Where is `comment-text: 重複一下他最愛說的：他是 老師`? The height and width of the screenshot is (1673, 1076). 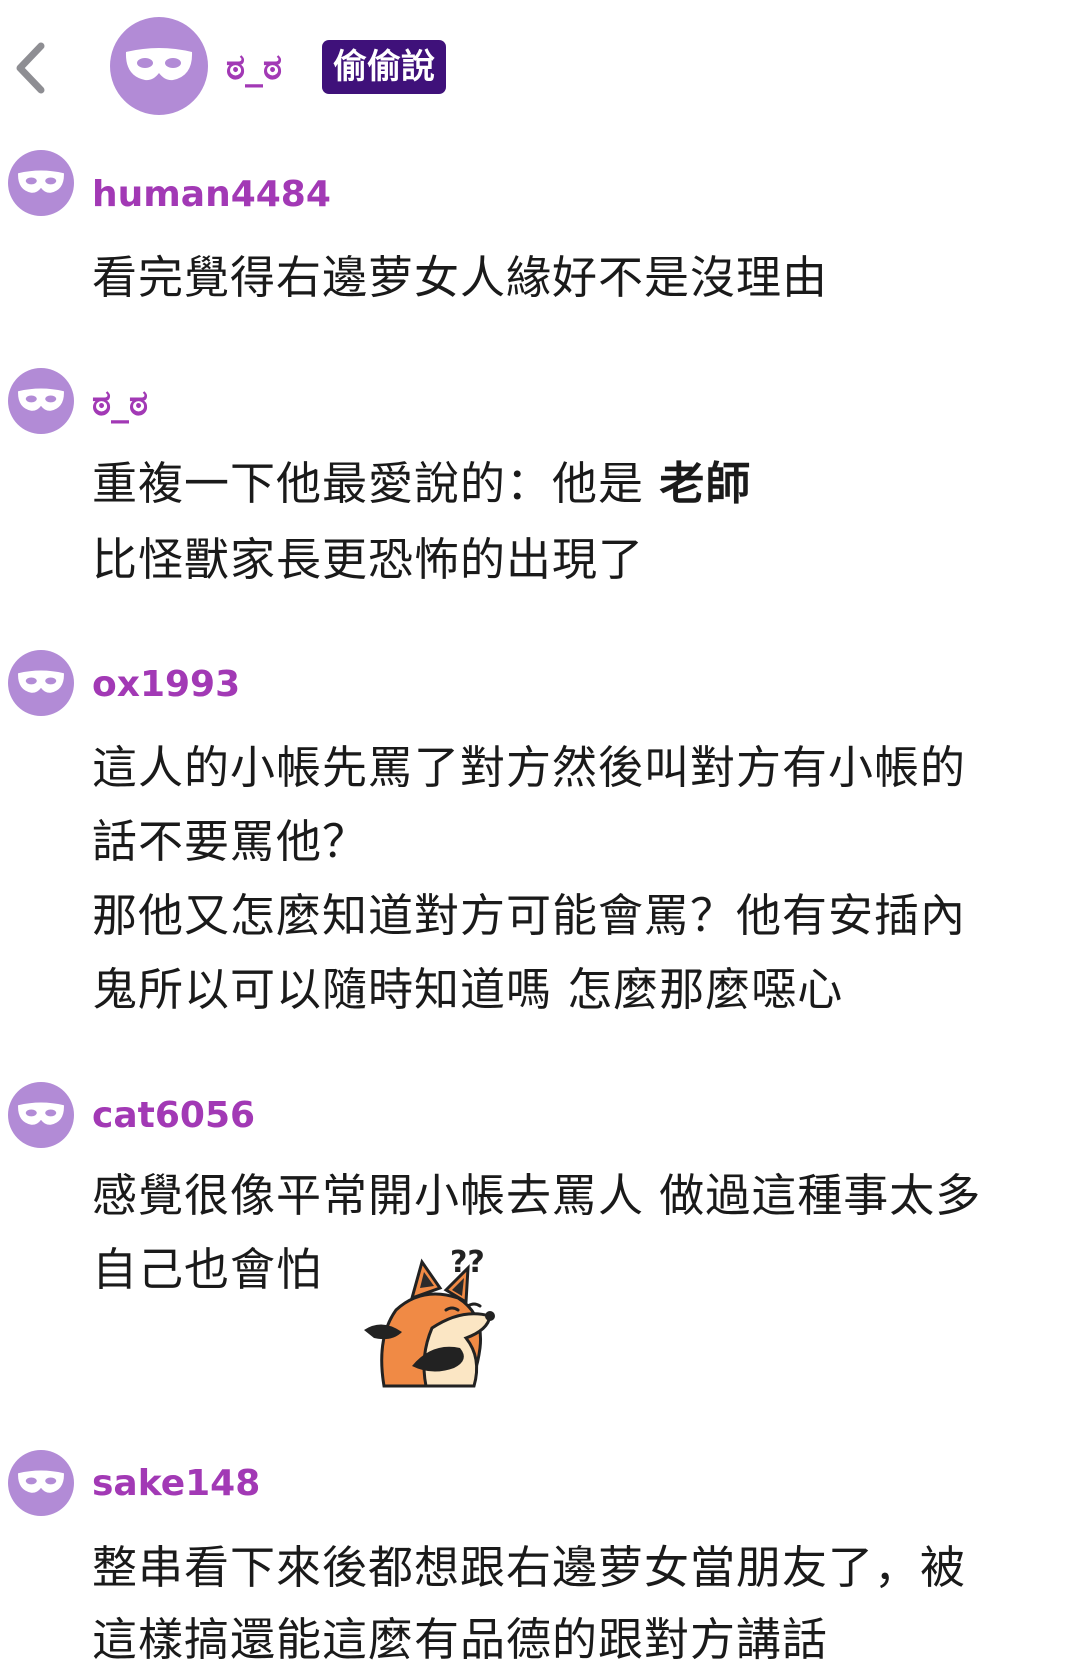 comment-text: 重複一下他最愛說的：他是 老師 is located at coordinates (421, 484).